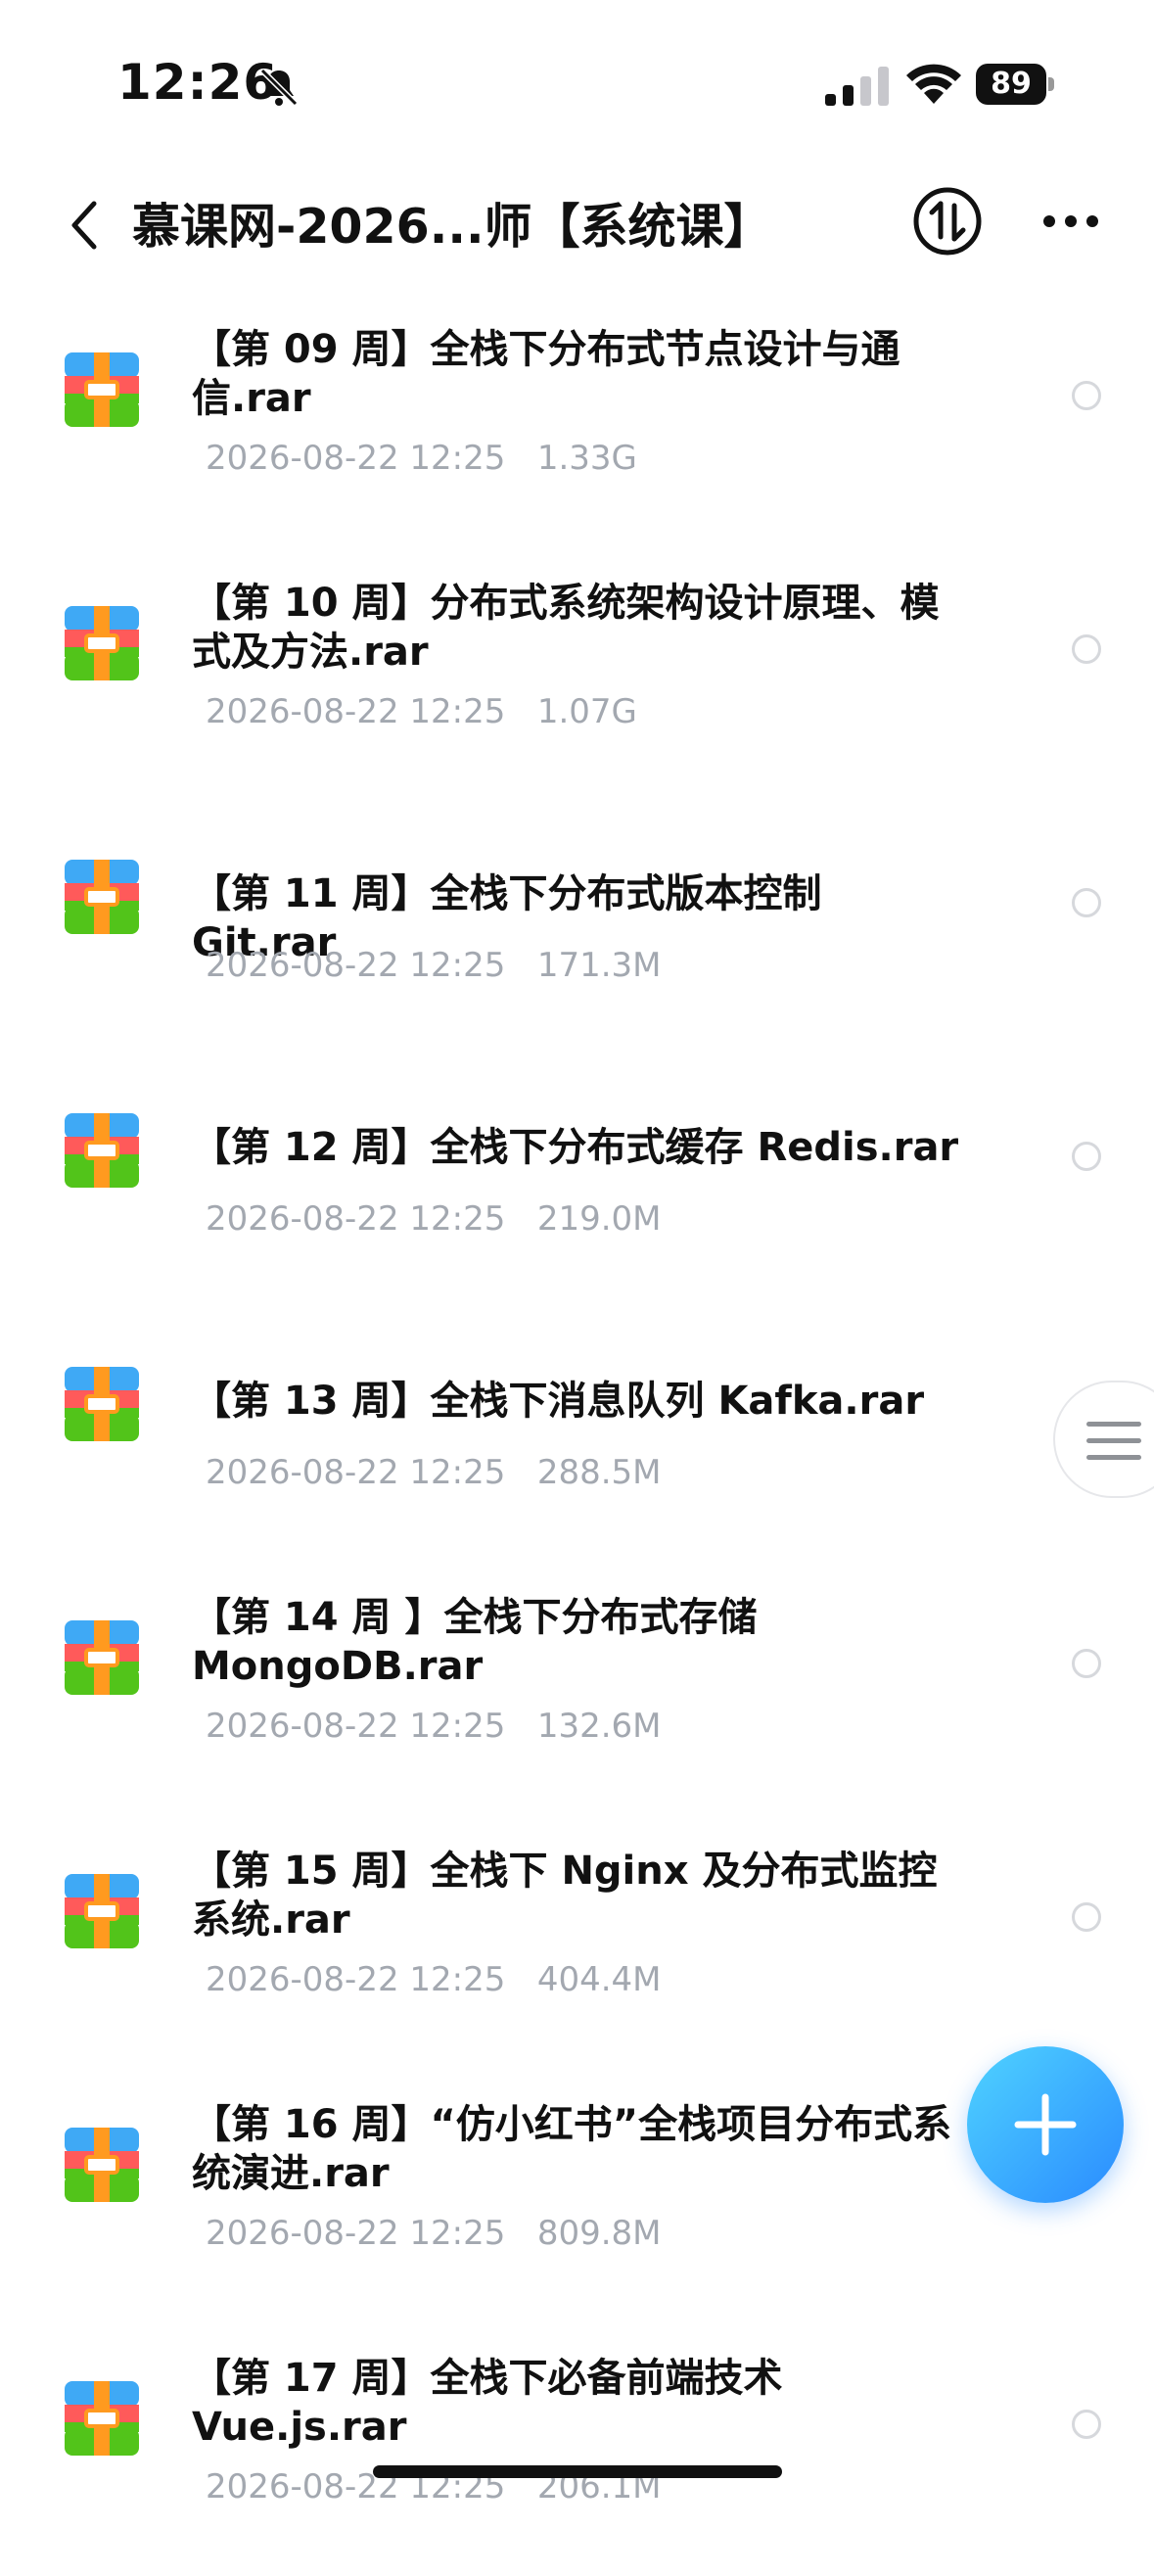 The height and width of the screenshot is (2576, 1154). Describe the element at coordinates (558, 1402) in the screenshot. I see `file-name: 【第 13 周】全栈下消息队列 Kafka.rar` at that location.